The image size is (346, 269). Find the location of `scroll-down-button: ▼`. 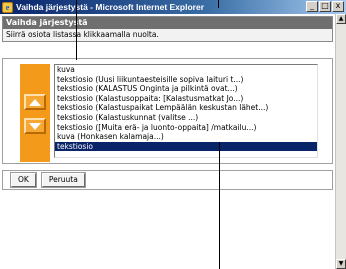

scroll-down-button: ▼ is located at coordinates (341, 264).